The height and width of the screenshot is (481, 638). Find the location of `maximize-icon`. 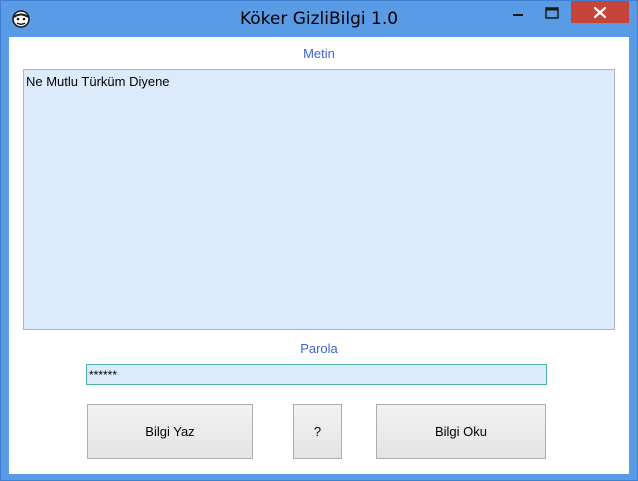

maximize-icon is located at coordinates (552, 13).